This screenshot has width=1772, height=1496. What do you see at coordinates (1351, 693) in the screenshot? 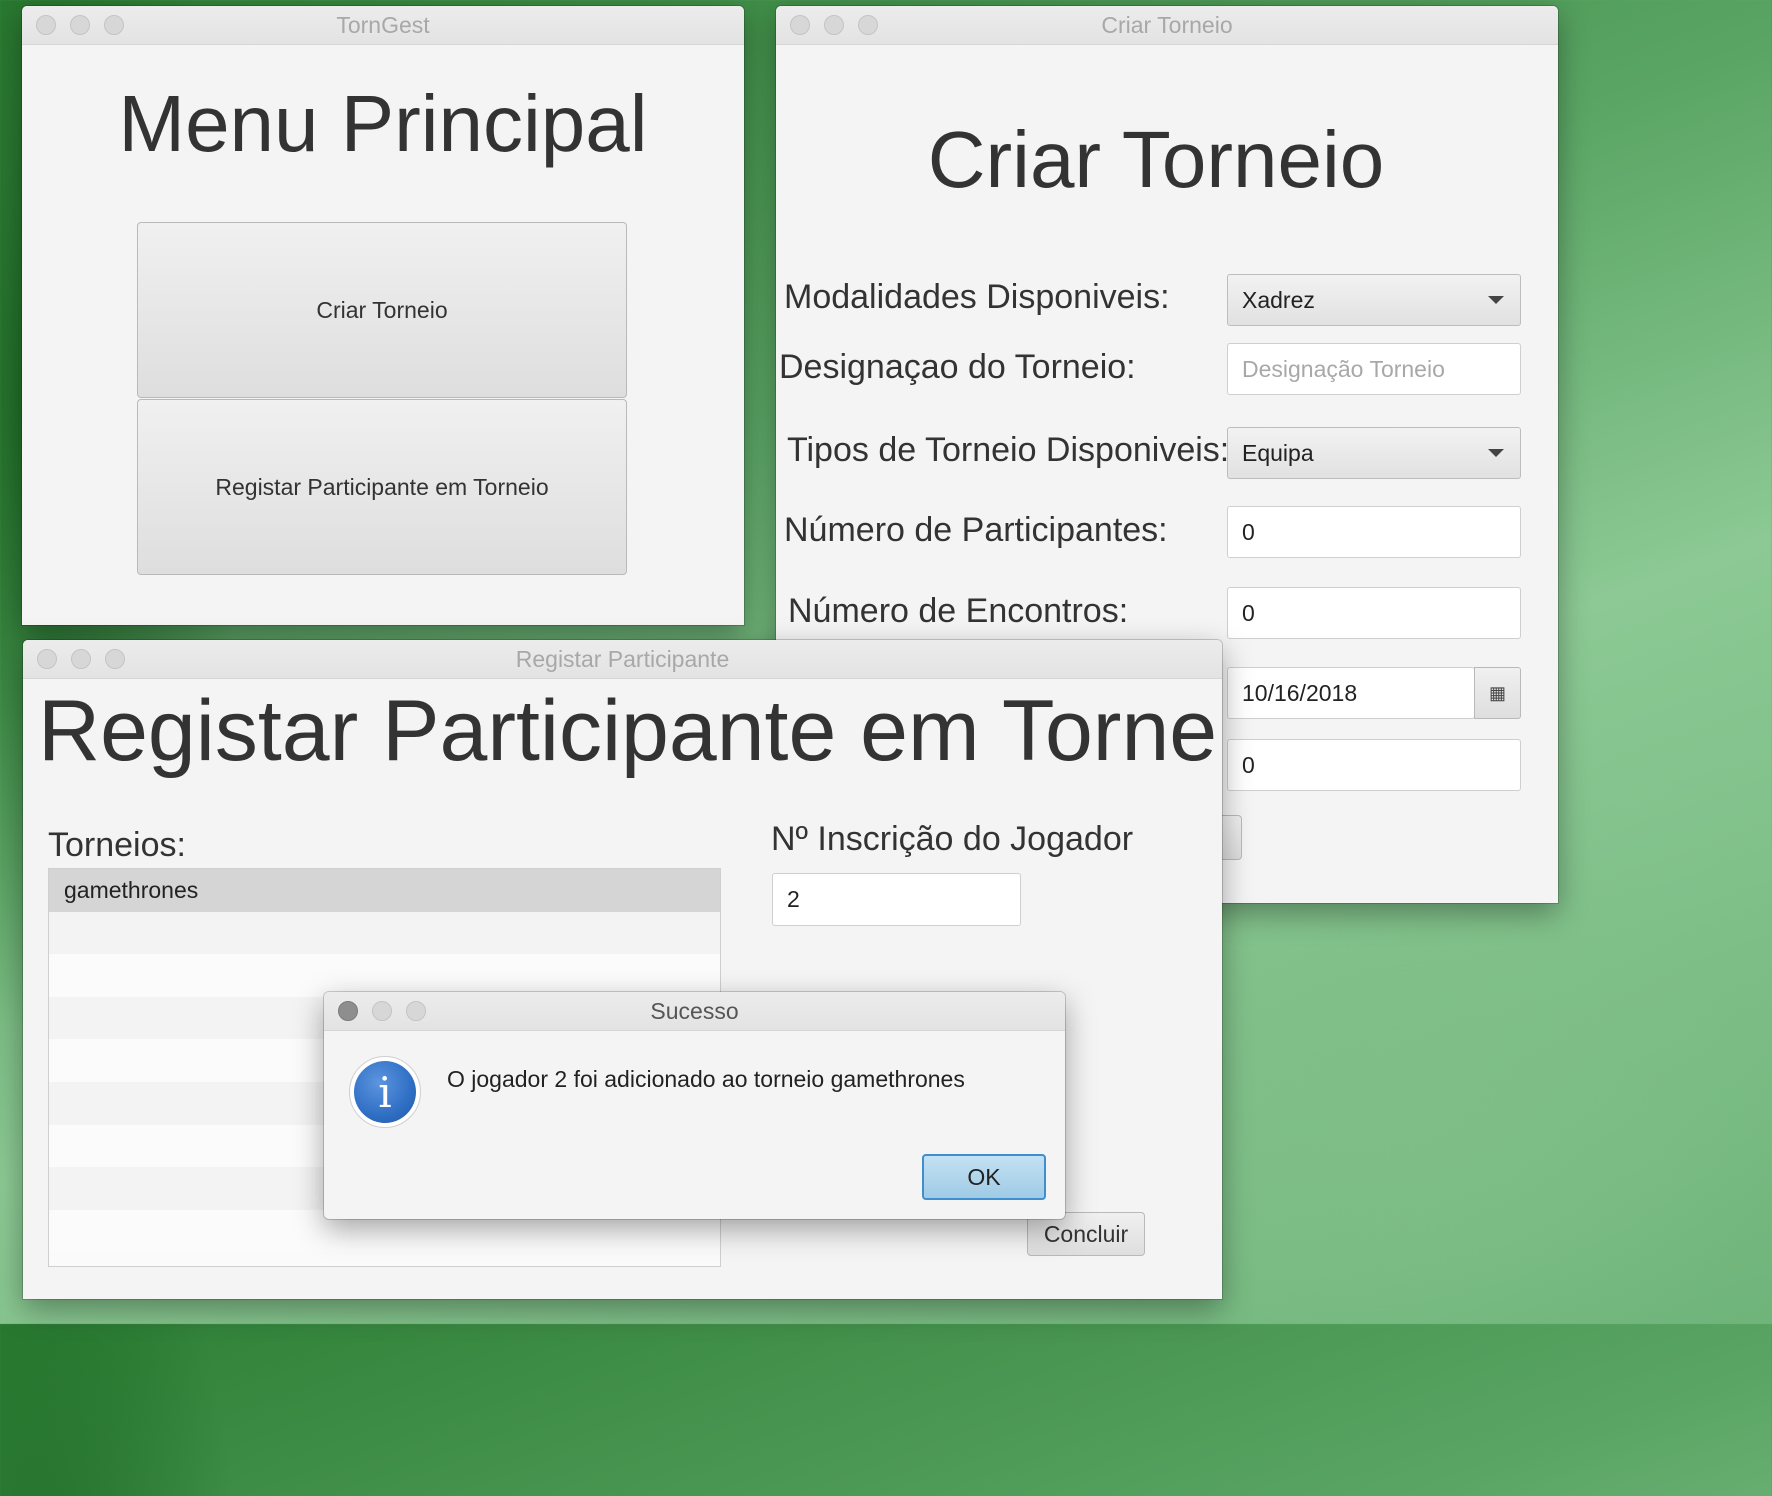
I see `date-input: 10/16/2018` at bounding box center [1351, 693].